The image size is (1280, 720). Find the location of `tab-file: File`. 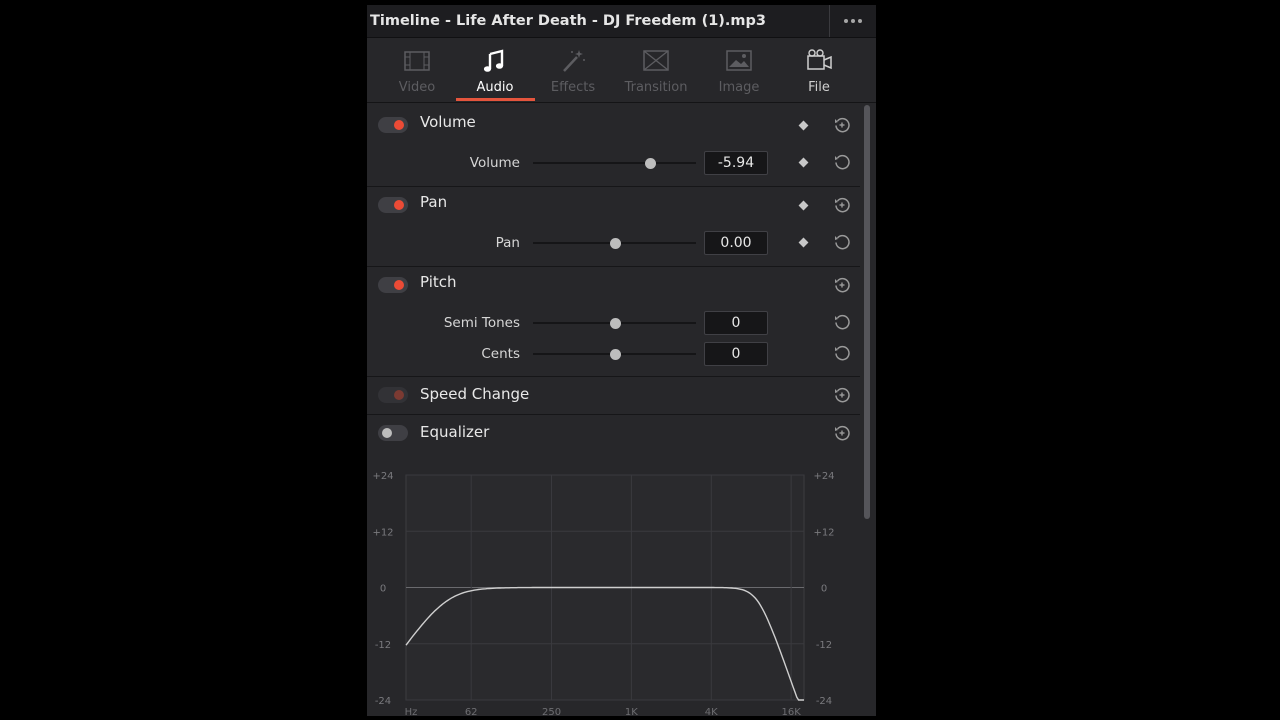

tab-file: File is located at coordinates (819, 69).